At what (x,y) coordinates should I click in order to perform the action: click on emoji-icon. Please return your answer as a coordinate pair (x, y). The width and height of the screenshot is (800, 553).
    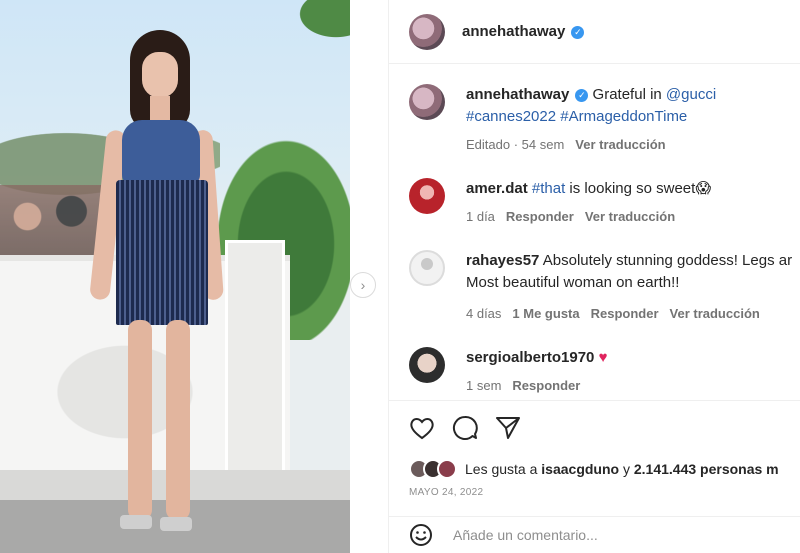
    Looking at the image, I should click on (421, 535).